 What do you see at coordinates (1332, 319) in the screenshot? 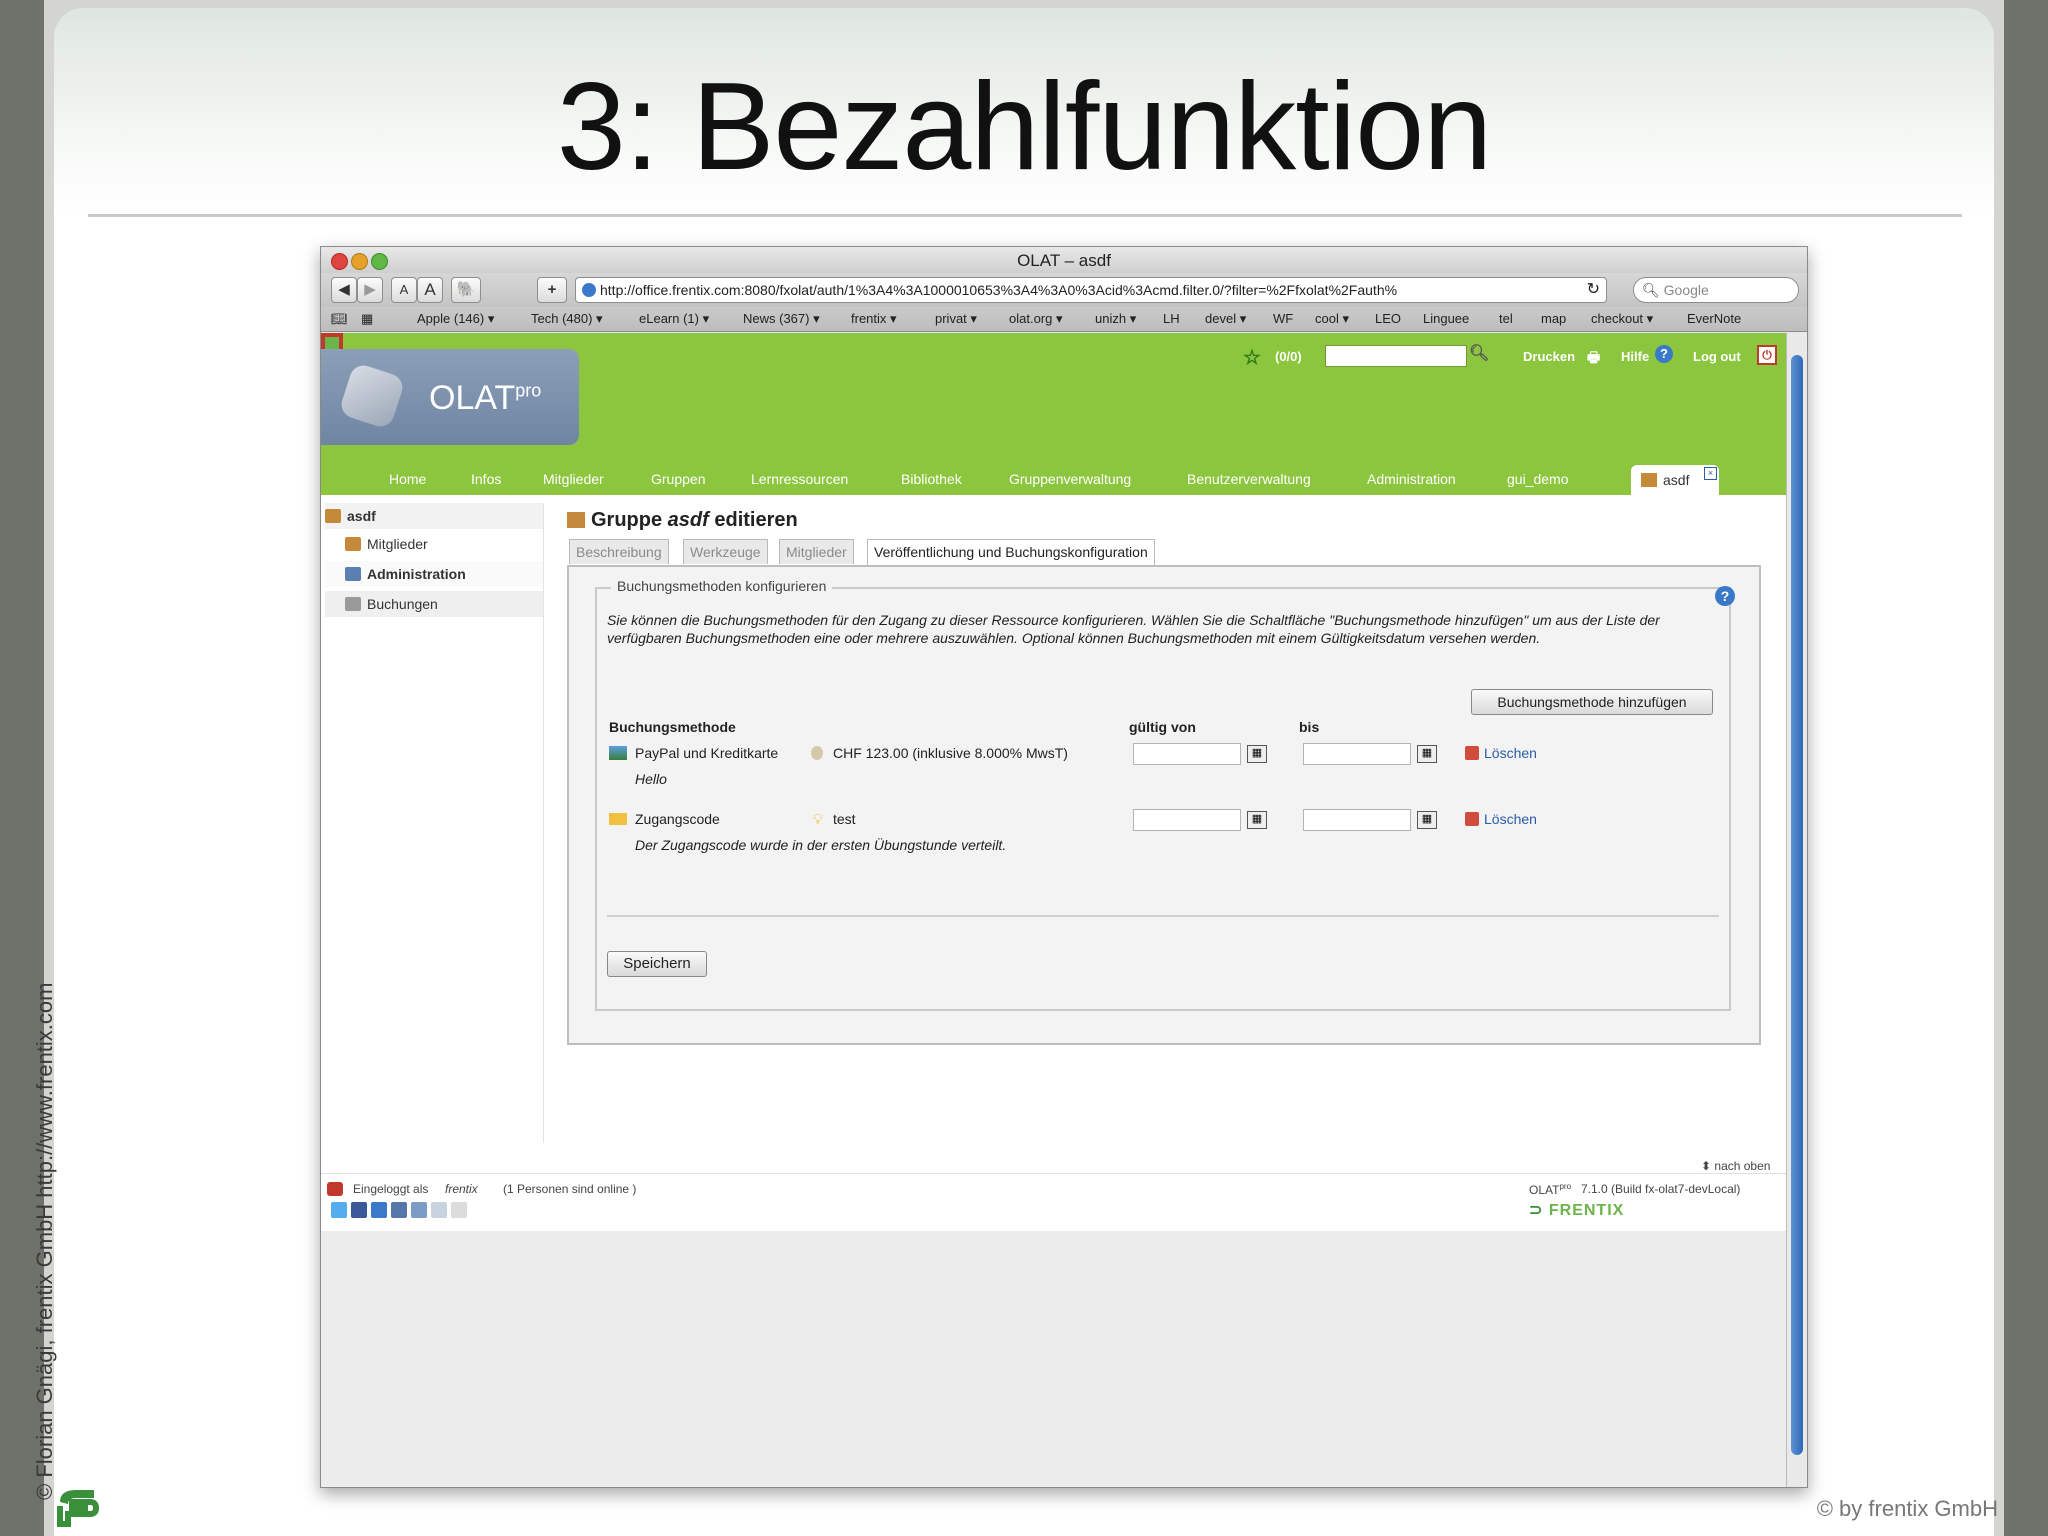
I see `bookmark-cool: cool ▾` at bounding box center [1332, 319].